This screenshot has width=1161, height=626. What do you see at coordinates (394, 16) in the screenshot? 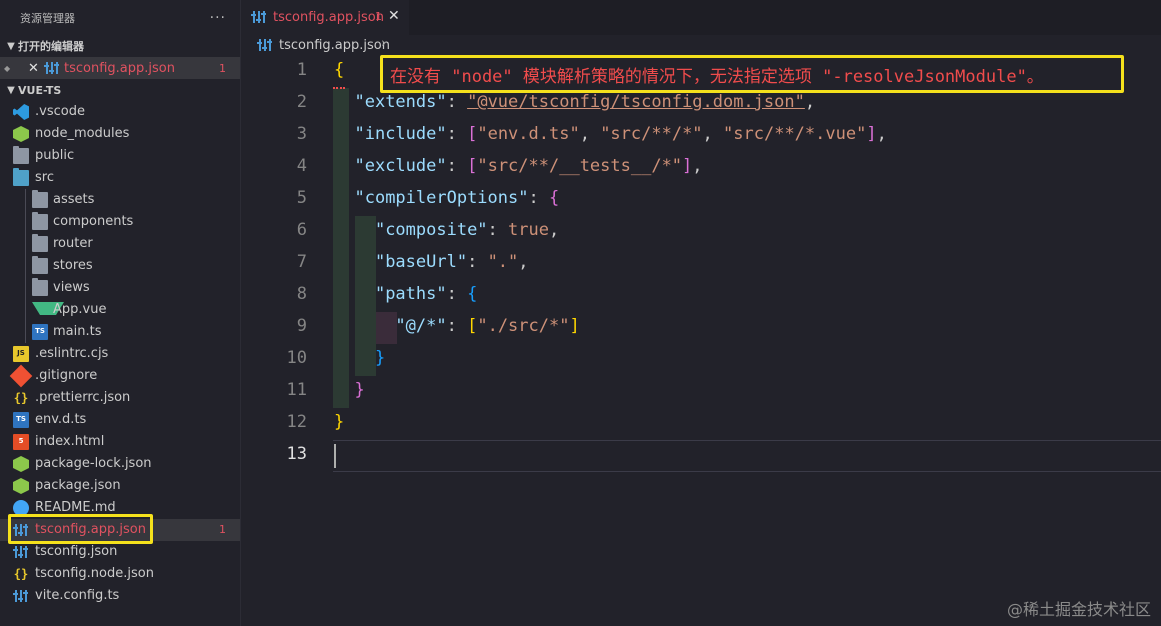
I see `tab-close-icon: ✕` at bounding box center [394, 16].